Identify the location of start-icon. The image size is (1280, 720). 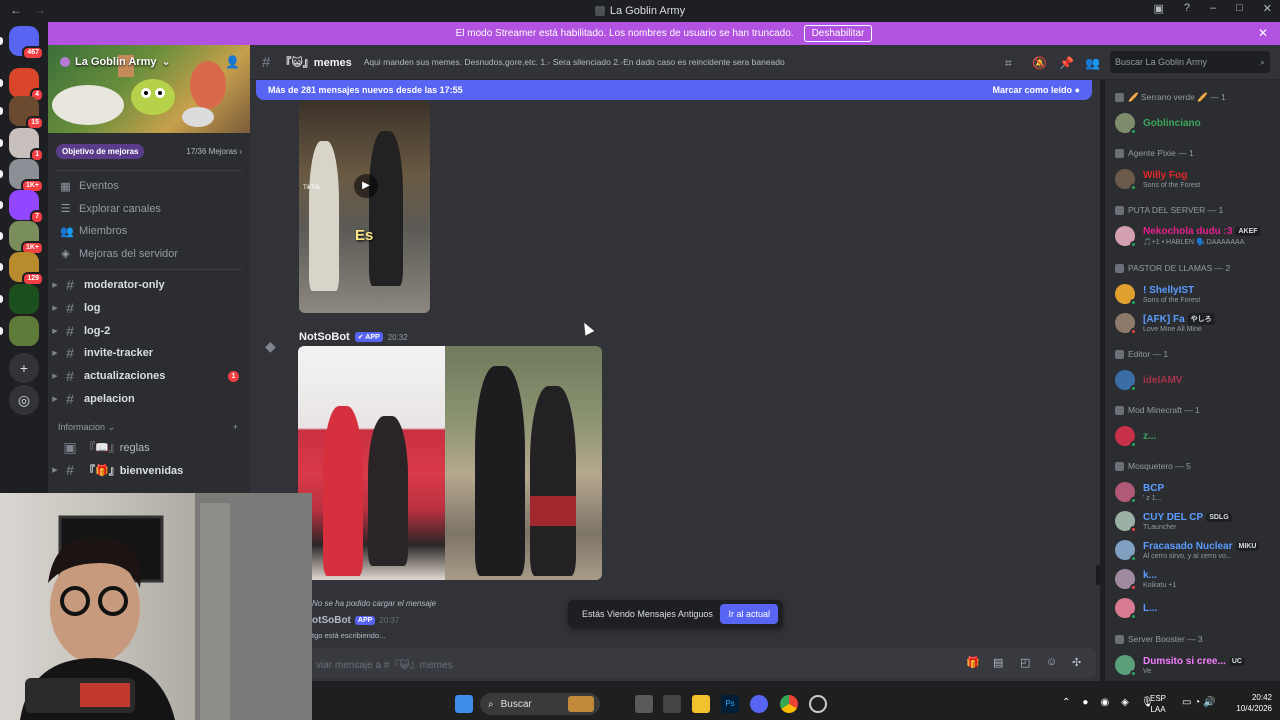
(464, 704).